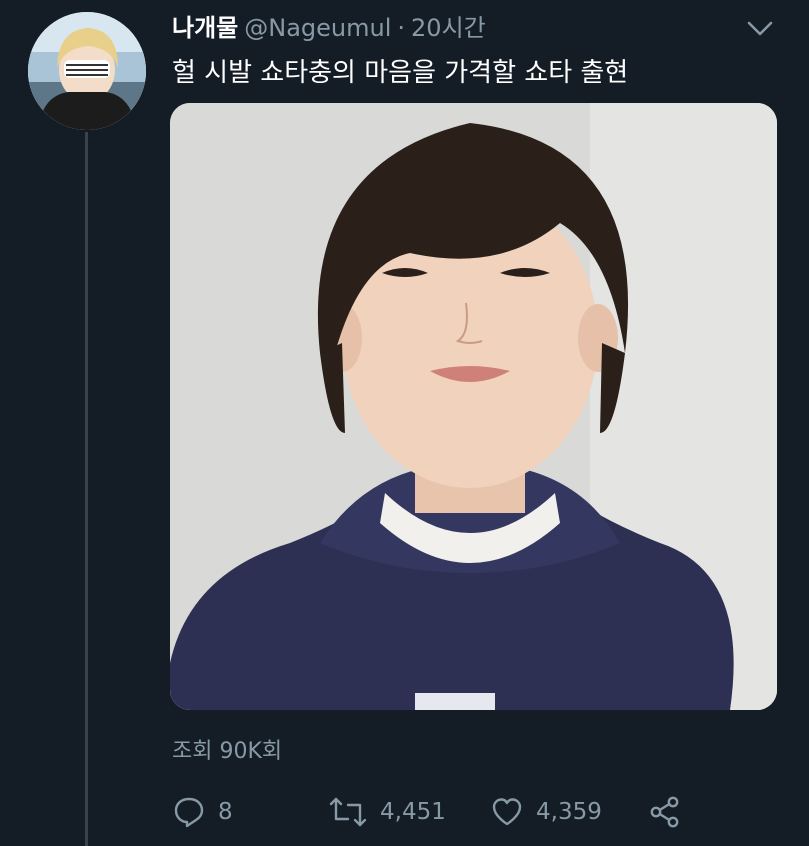 The width and height of the screenshot is (809, 846). I want to click on share-button, so click(665, 812).